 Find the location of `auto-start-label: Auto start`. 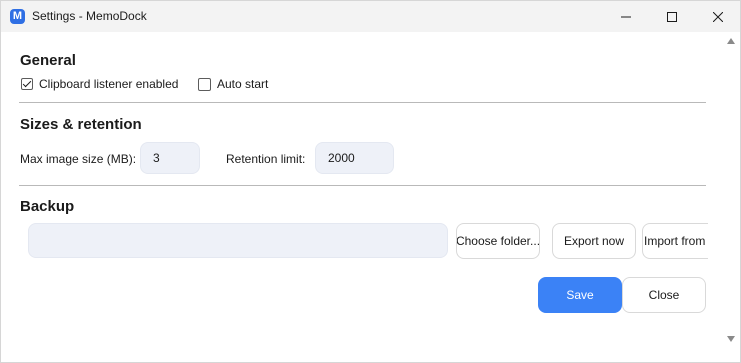

auto-start-label: Auto start is located at coordinates (243, 84).